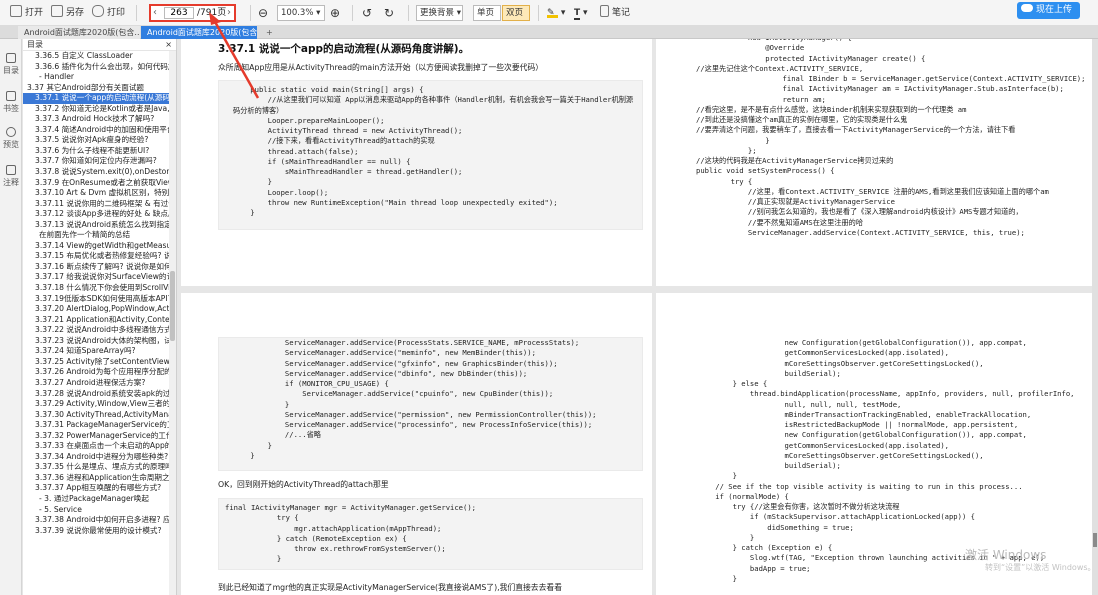 The image size is (1098, 595). Describe the element at coordinates (26, 13) in the screenshot. I see `open-button: 打开` at that location.